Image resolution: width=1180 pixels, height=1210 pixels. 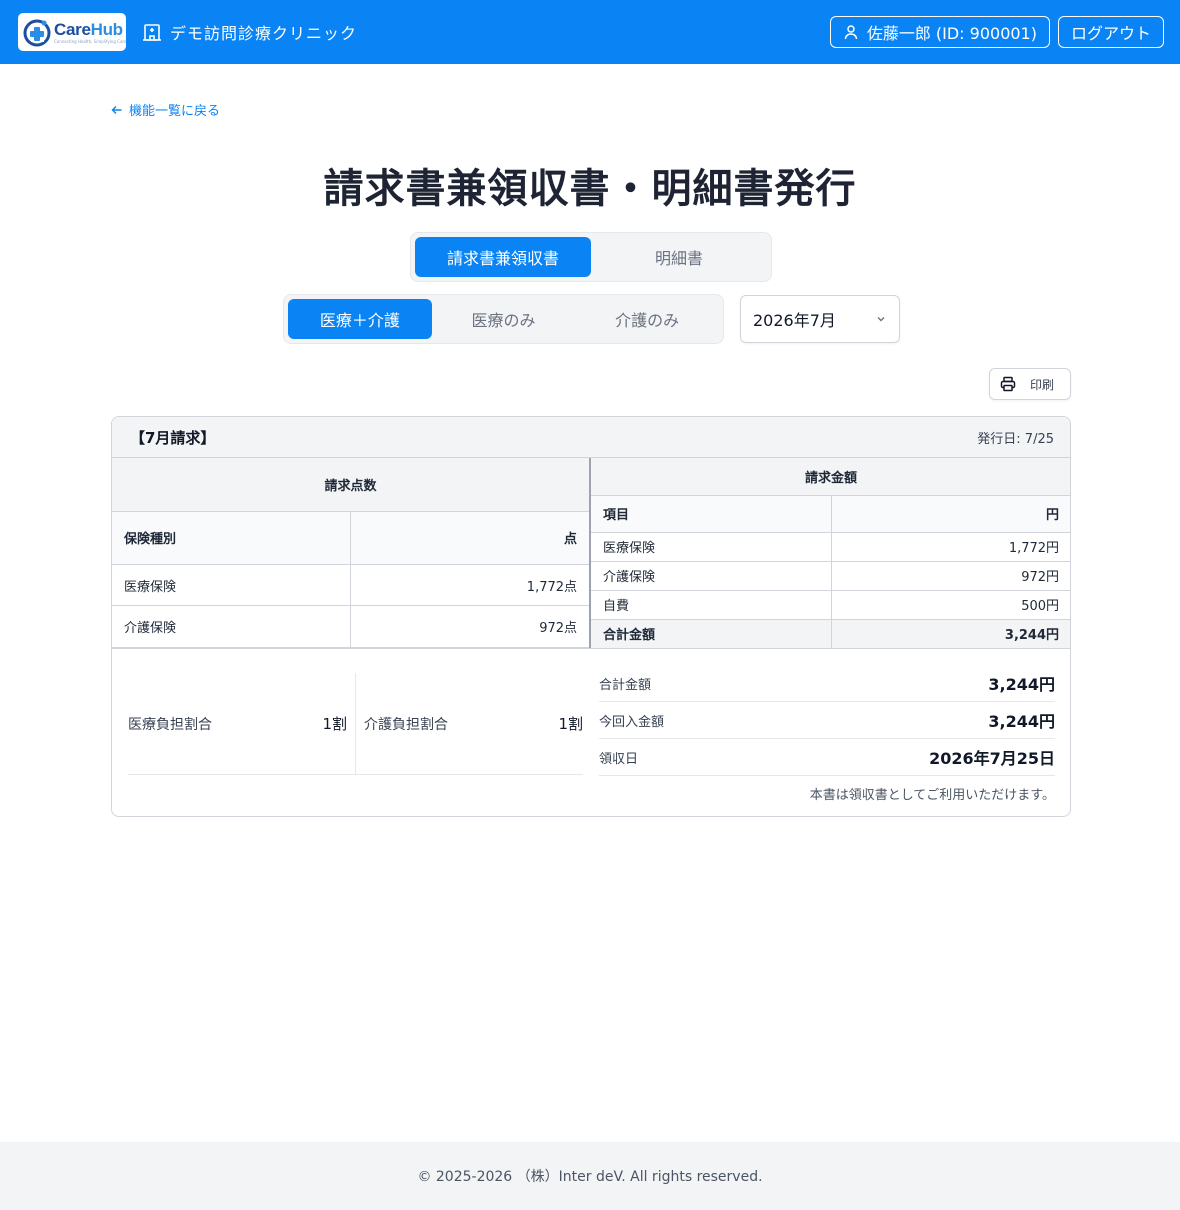 What do you see at coordinates (591, 437) in the screenshot?
I see `invoice-header: 【7月請求】 発行日: 7/25` at bounding box center [591, 437].